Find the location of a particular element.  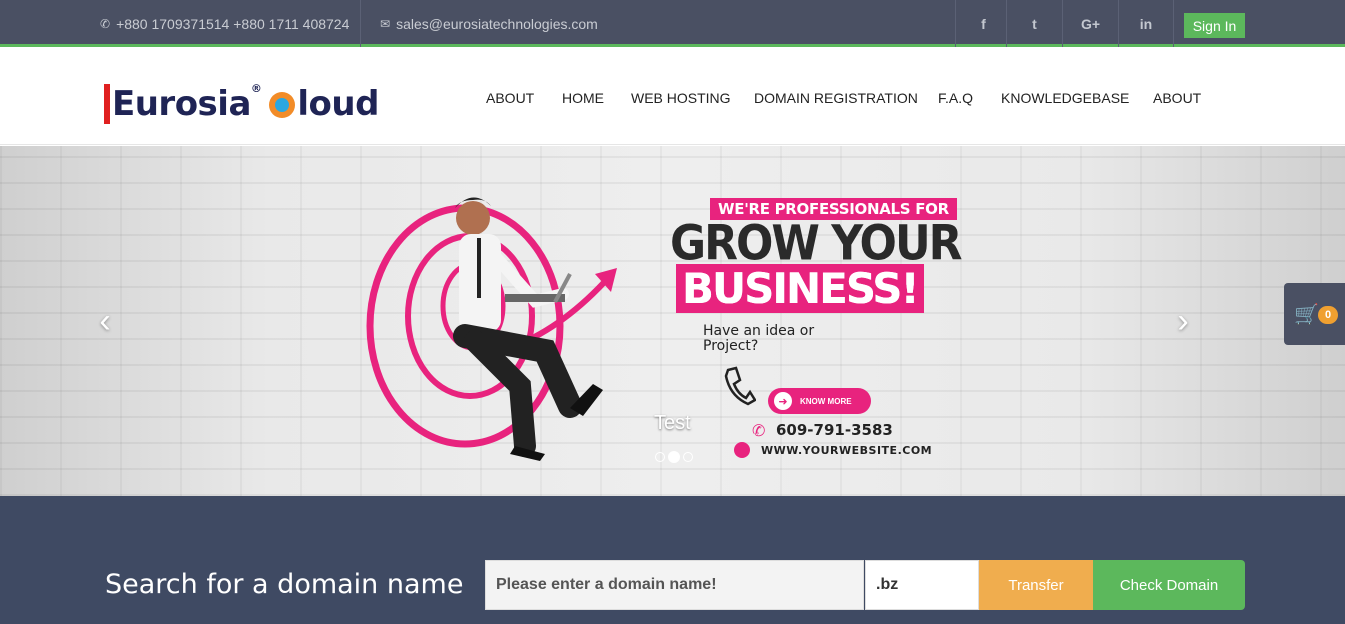

cart-button: 🛒 0 is located at coordinates (1314, 314).